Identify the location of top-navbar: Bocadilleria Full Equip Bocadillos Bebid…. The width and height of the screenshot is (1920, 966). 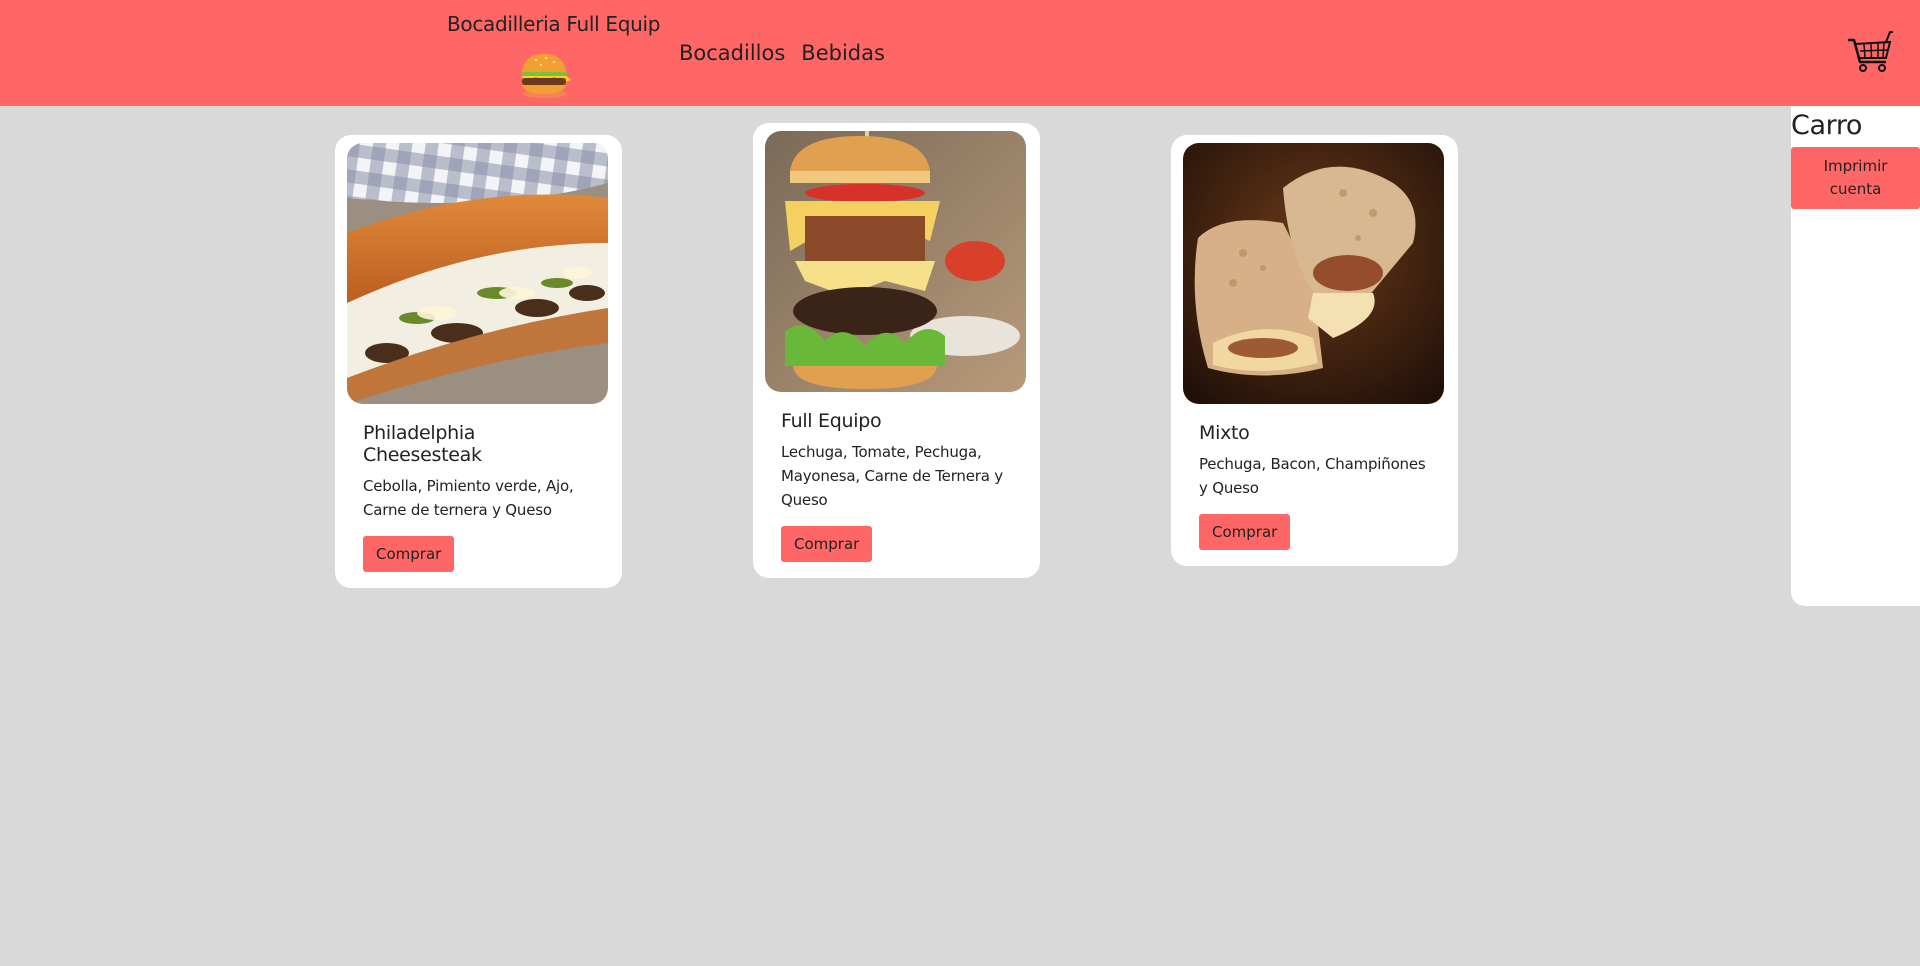
(960, 53).